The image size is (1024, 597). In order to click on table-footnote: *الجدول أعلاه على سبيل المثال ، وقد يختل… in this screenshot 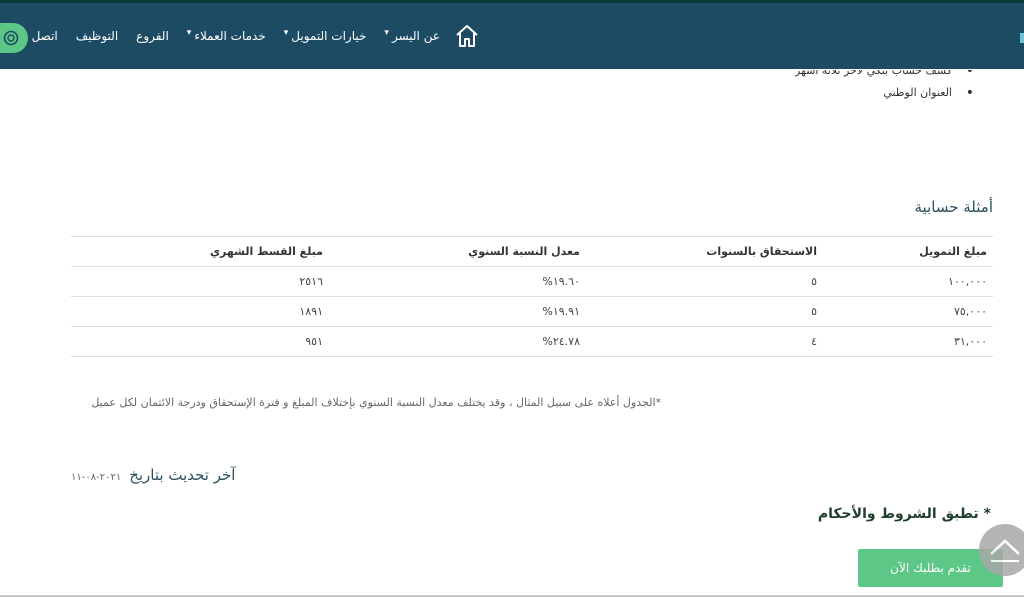, I will do `click(376, 402)`.